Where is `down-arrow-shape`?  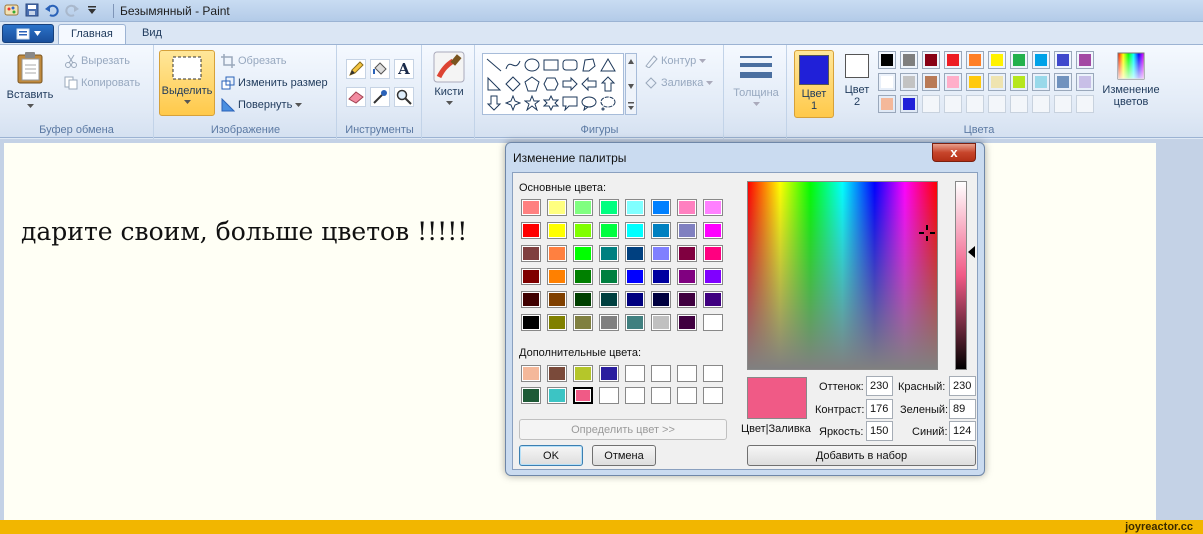 down-arrow-shape is located at coordinates (494, 103).